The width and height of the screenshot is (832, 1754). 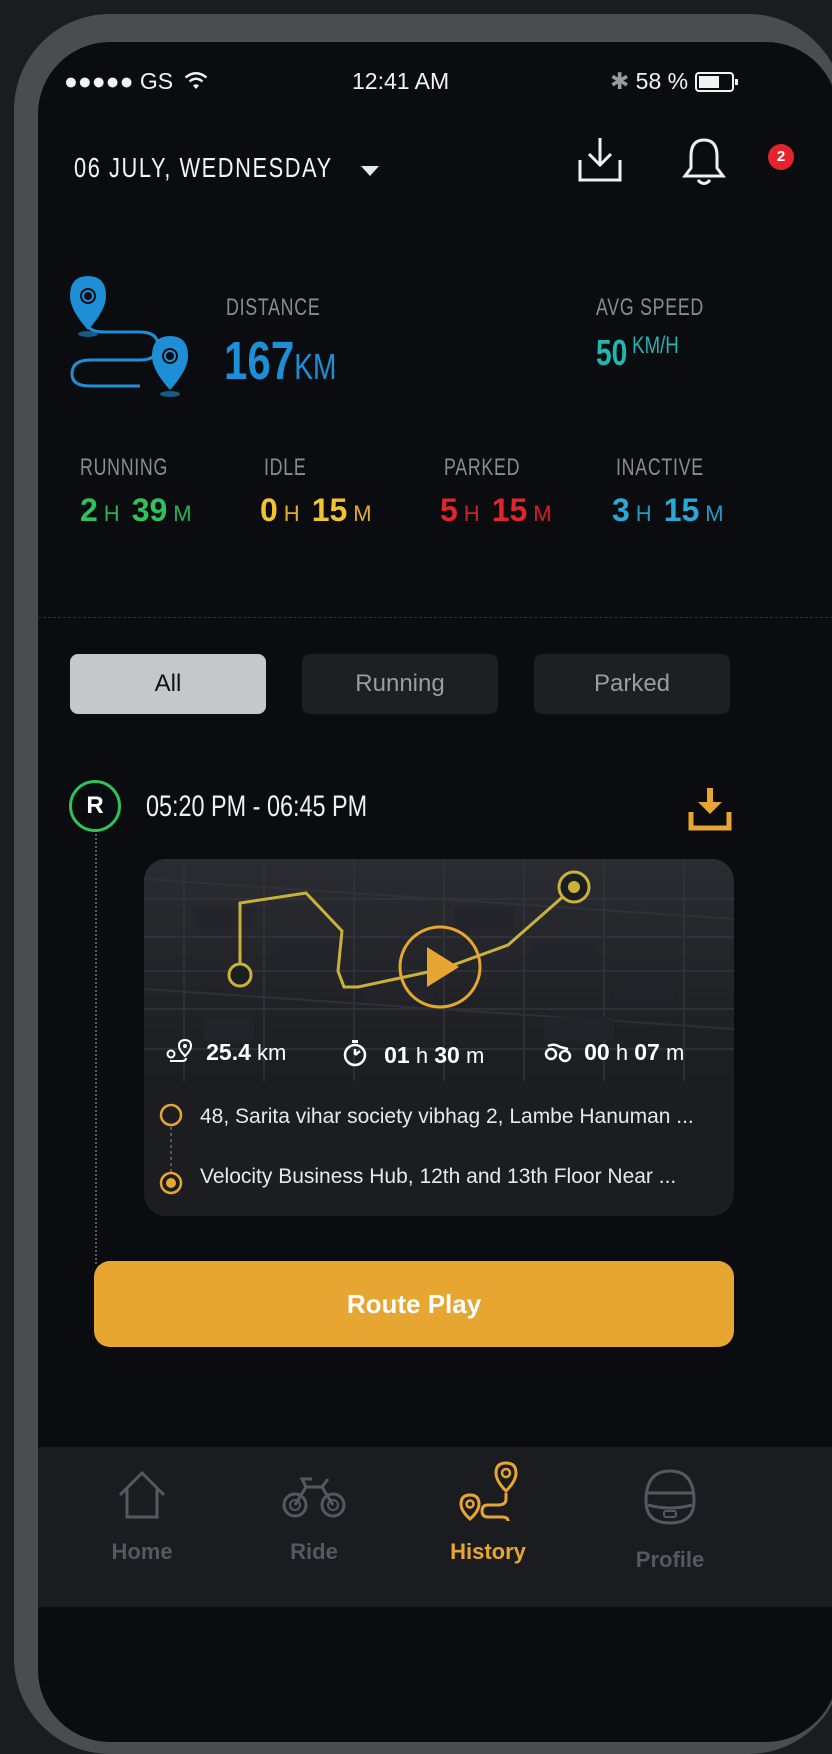 What do you see at coordinates (285, 467) in the screenshot?
I see `idle-label: IDLE` at bounding box center [285, 467].